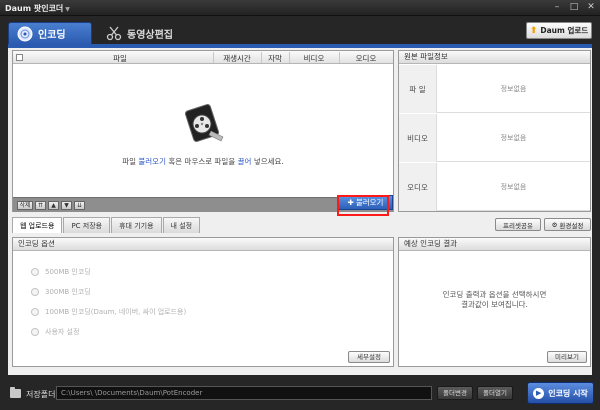  Describe the element at coordinates (15, 392) in the screenshot. I see `folder-icon` at that location.